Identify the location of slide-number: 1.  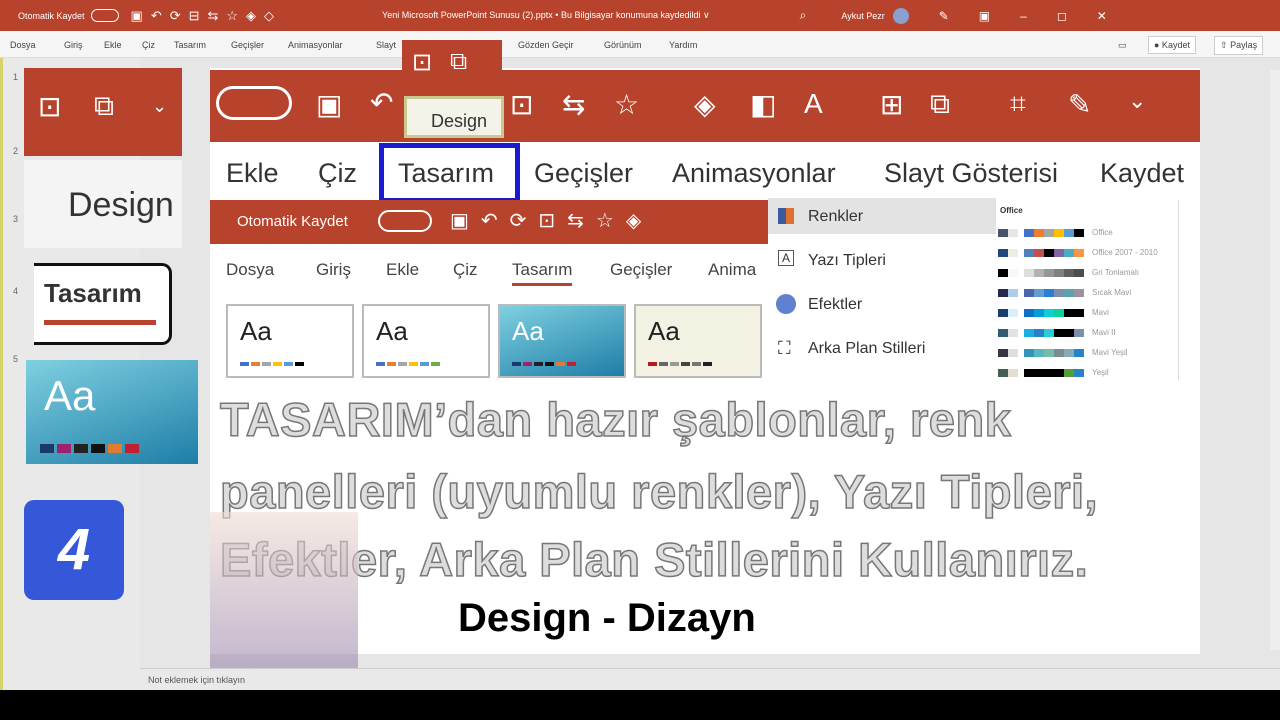
(16, 77).